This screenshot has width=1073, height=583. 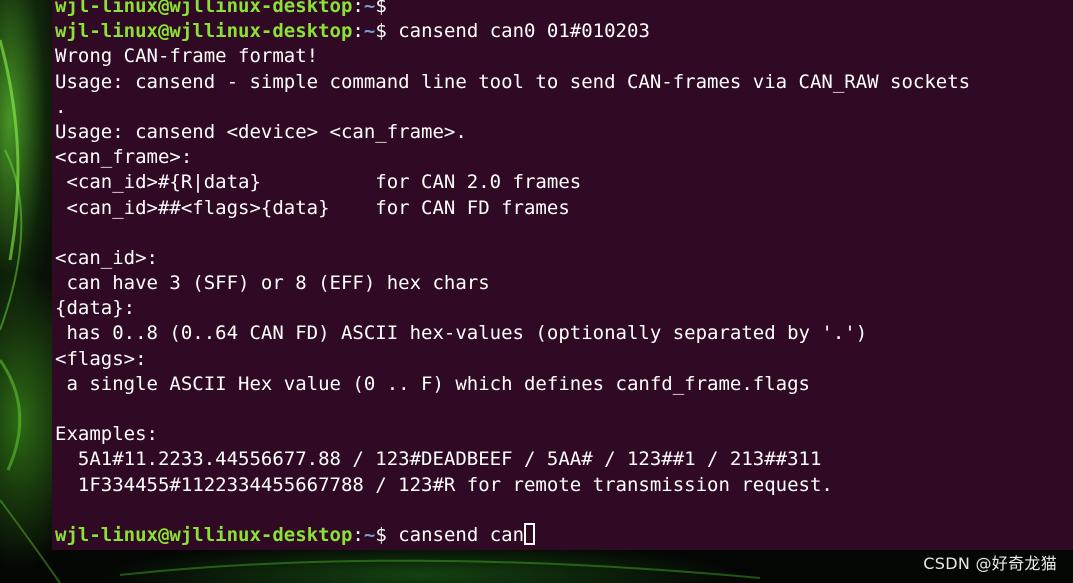 What do you see at coordinates (106, 434) in the screenshot?
I see `output-line: Examples:` at bounding box center [106, 434].